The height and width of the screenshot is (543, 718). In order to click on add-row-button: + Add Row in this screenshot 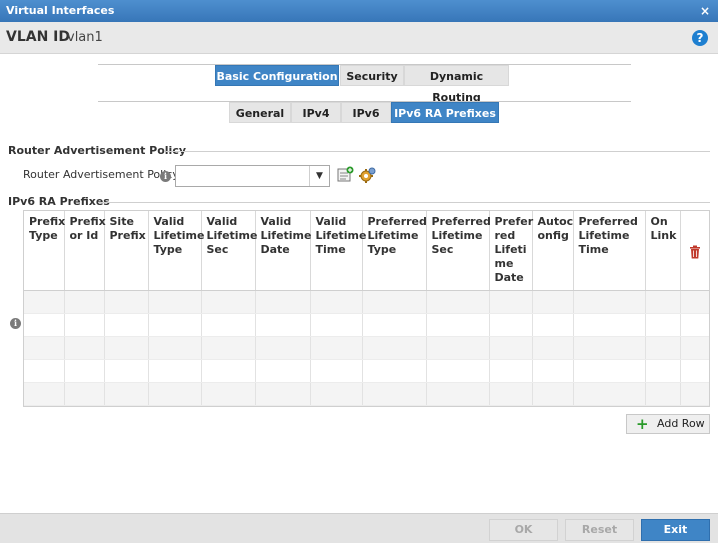, I will do `click(668, 424)`.